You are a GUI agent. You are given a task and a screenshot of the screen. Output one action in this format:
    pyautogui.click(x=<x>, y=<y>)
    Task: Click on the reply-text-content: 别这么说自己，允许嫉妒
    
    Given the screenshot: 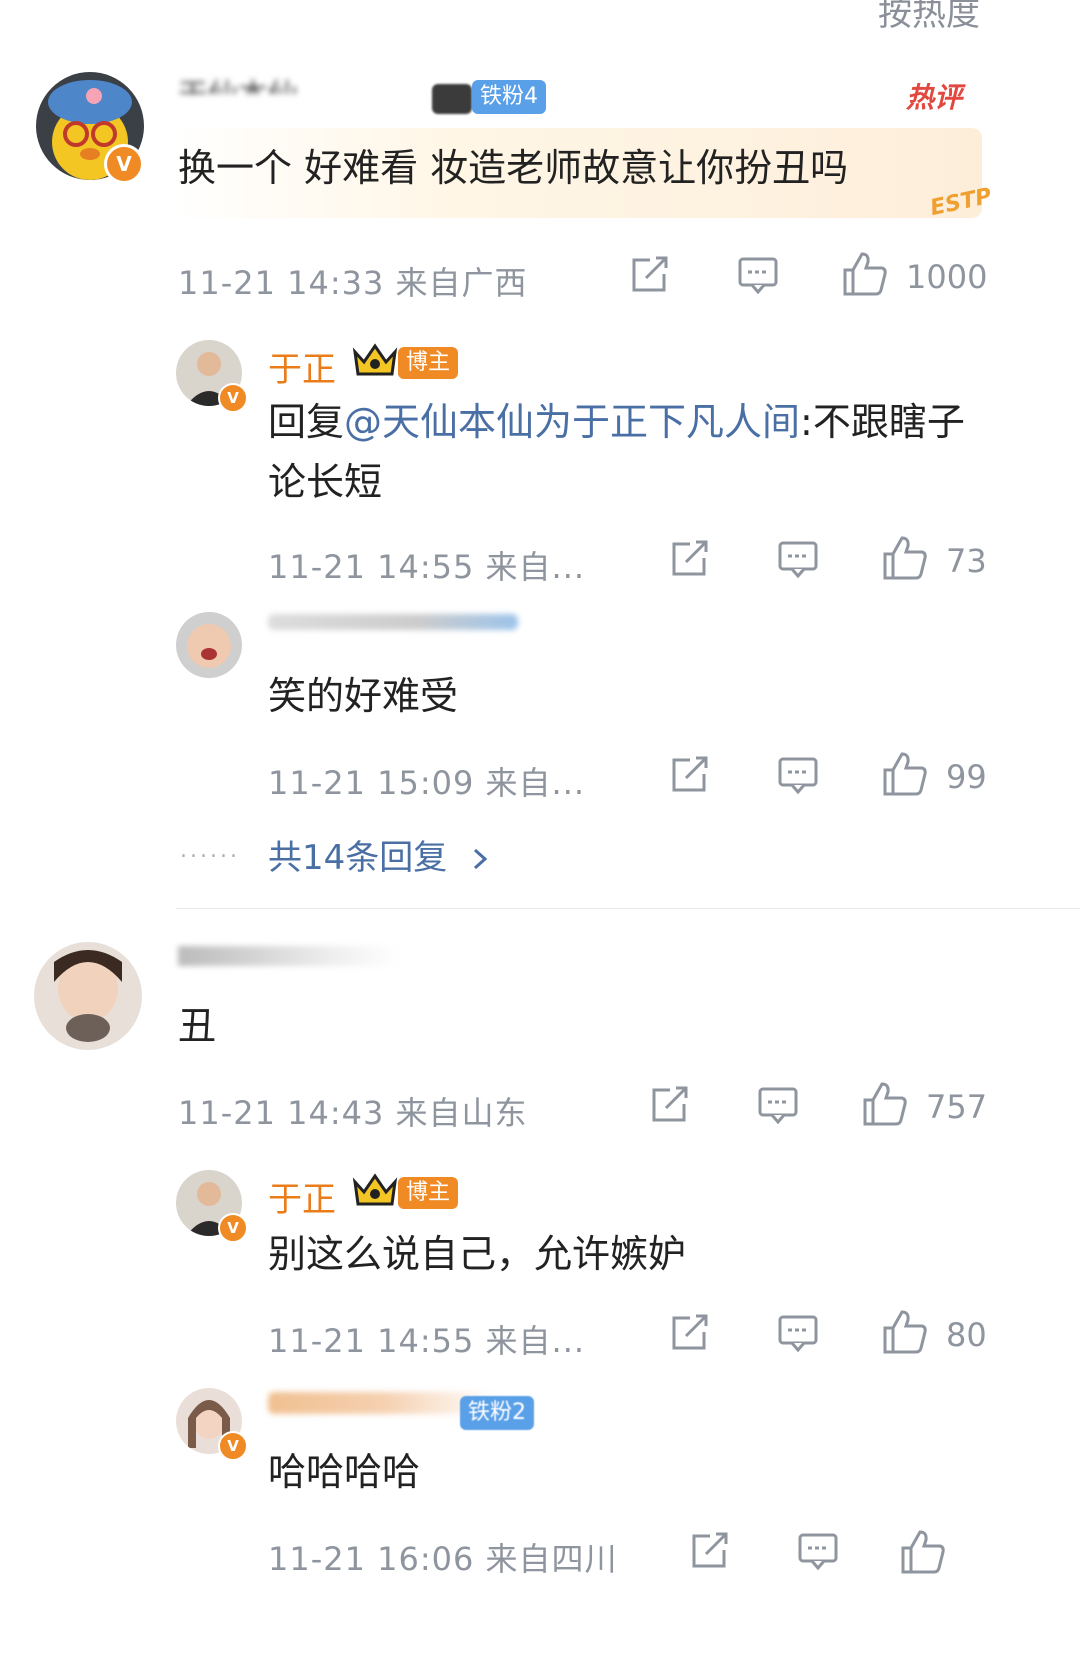 What is the action you would take?
    pyautogui.click(x=477, y=1254)
    